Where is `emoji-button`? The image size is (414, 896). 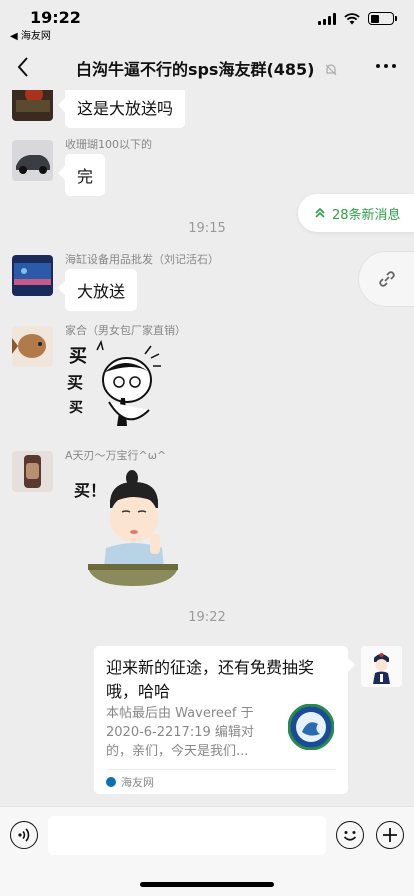
emoji-button is located at coordinates (350, 835).